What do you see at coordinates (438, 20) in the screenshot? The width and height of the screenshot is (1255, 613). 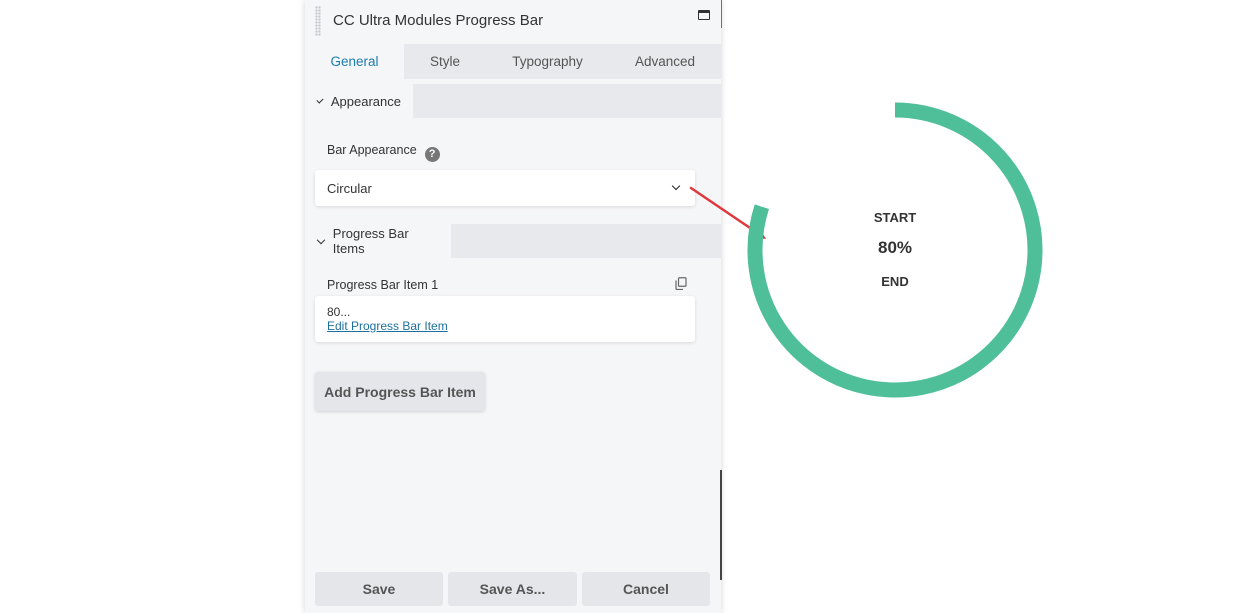 I see `panel-title: CC Ultra Modules Progress Bar` at bounding box center [438, 20].